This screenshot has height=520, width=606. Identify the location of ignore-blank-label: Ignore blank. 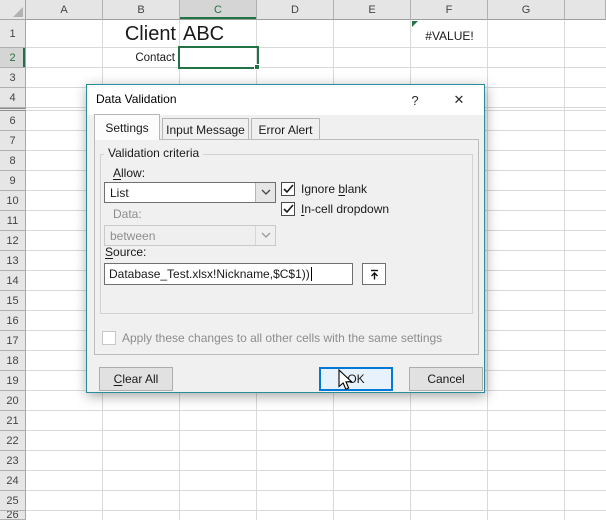
(334, 189).